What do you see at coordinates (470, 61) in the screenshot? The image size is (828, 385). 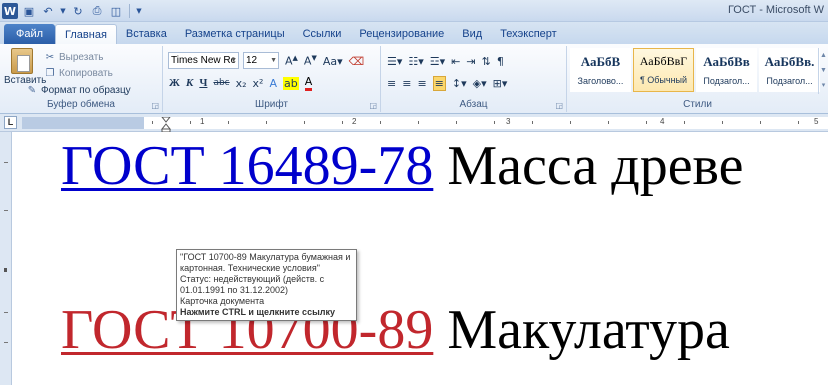 I see `increase-indent-icon: ⇥` at bounding box center [470, 61].